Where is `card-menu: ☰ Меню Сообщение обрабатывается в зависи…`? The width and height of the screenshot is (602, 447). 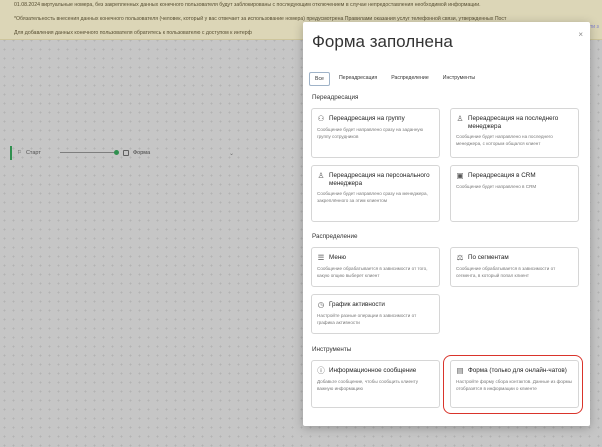
card-menu: ☰ Меню Сообщение обрабатывается в зависи… is located at coordinates (375, 267).